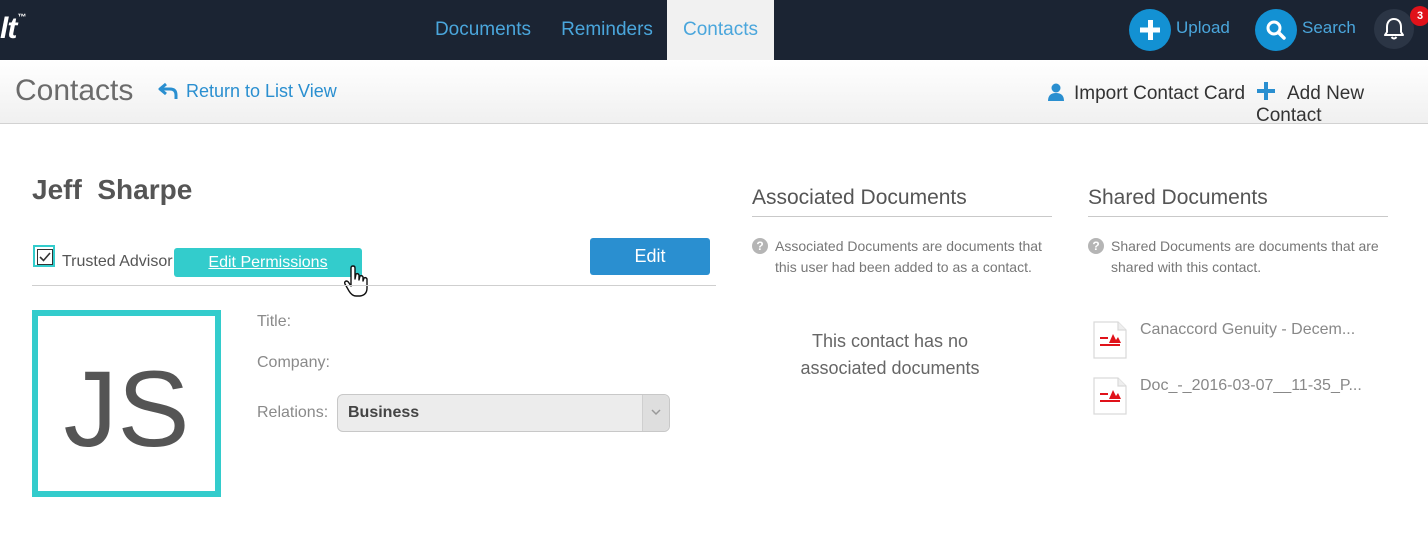 The height and width of the screenshot is (557, 1428). What do you see at coordinates (268, 262) in the screenshot?
I see `edit-permissions-button: Edit Permissions` at bounding box center [268, 262].